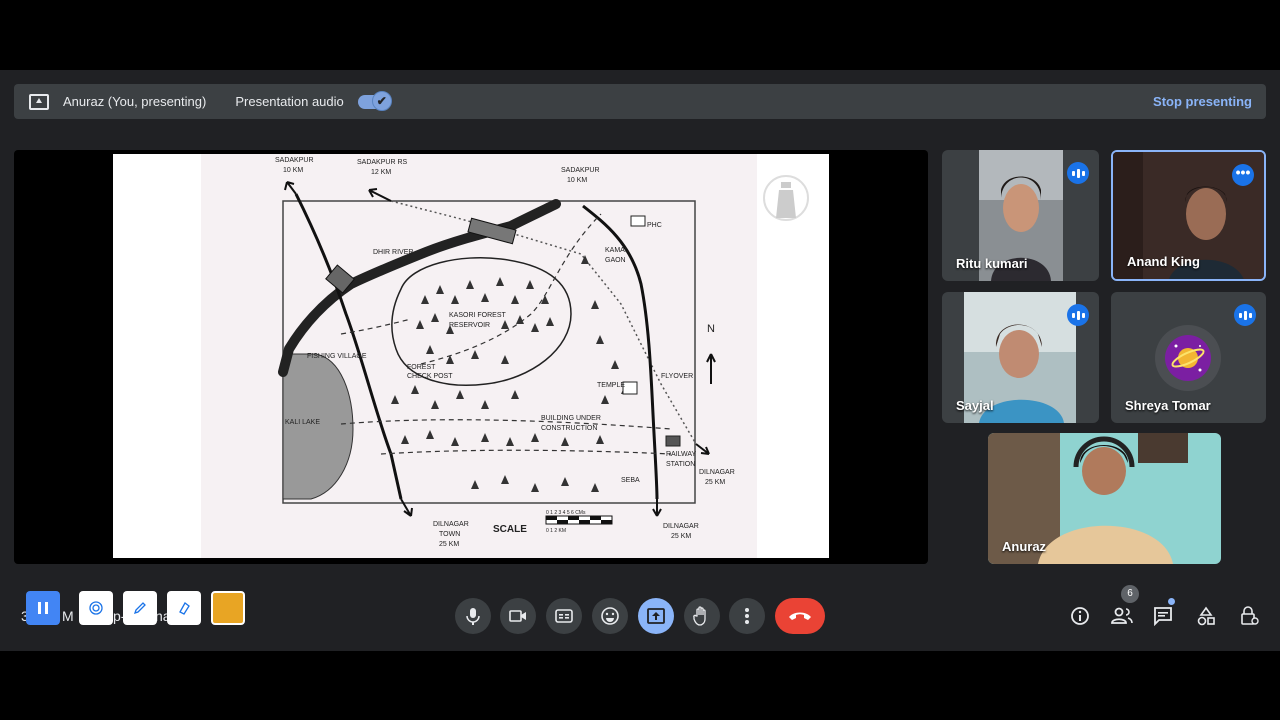 This screenshot has width=1280, height=720. I want to click on label-dilnagar-bottom: DILNAGAR, so click(681, 526).